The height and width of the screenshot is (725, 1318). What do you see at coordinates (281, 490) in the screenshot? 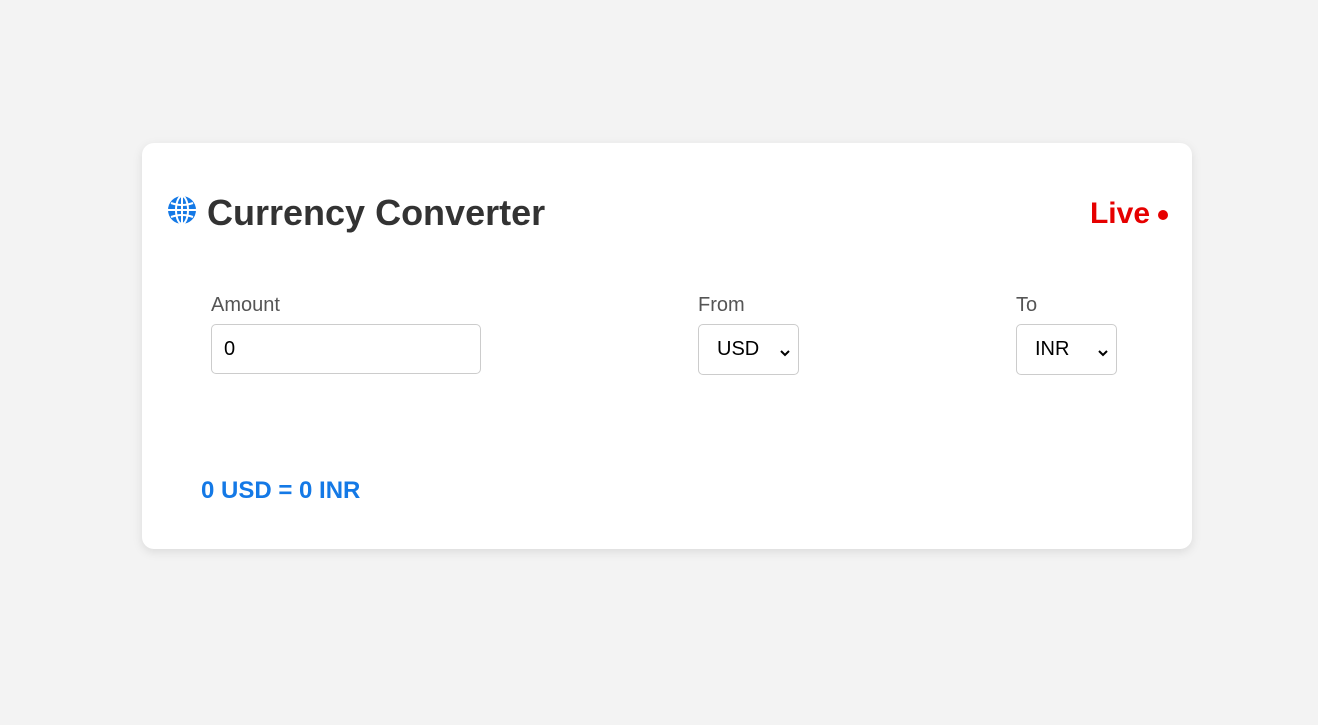
I see `conversion-result: 0 USD = 0 INR` at bounding box center [281, 490].